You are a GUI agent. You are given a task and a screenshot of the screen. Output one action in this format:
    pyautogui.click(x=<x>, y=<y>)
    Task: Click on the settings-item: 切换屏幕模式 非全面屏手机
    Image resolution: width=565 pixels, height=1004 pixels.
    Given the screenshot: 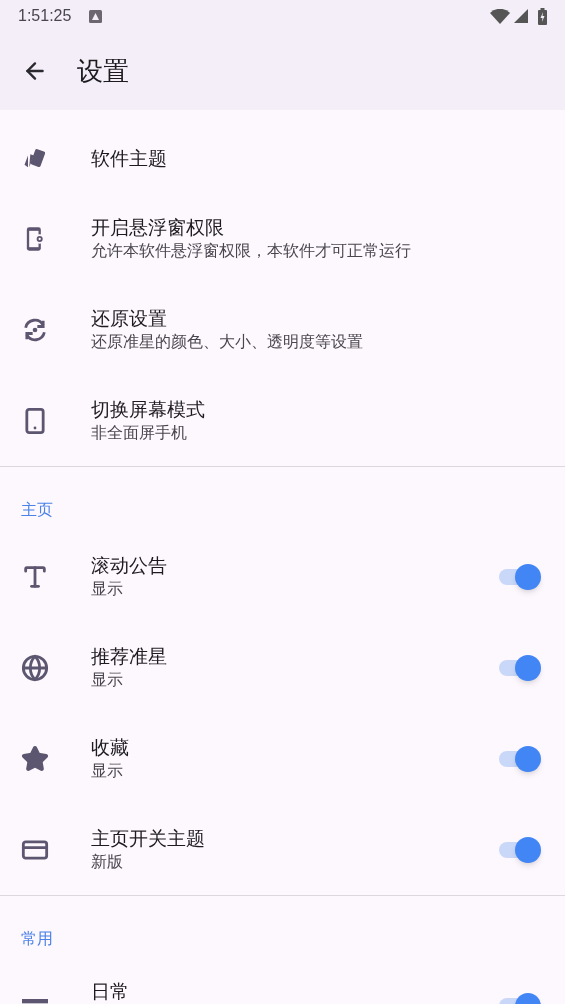 What is the action you would take?
    pyautogui.click(x=282, y=420)
    